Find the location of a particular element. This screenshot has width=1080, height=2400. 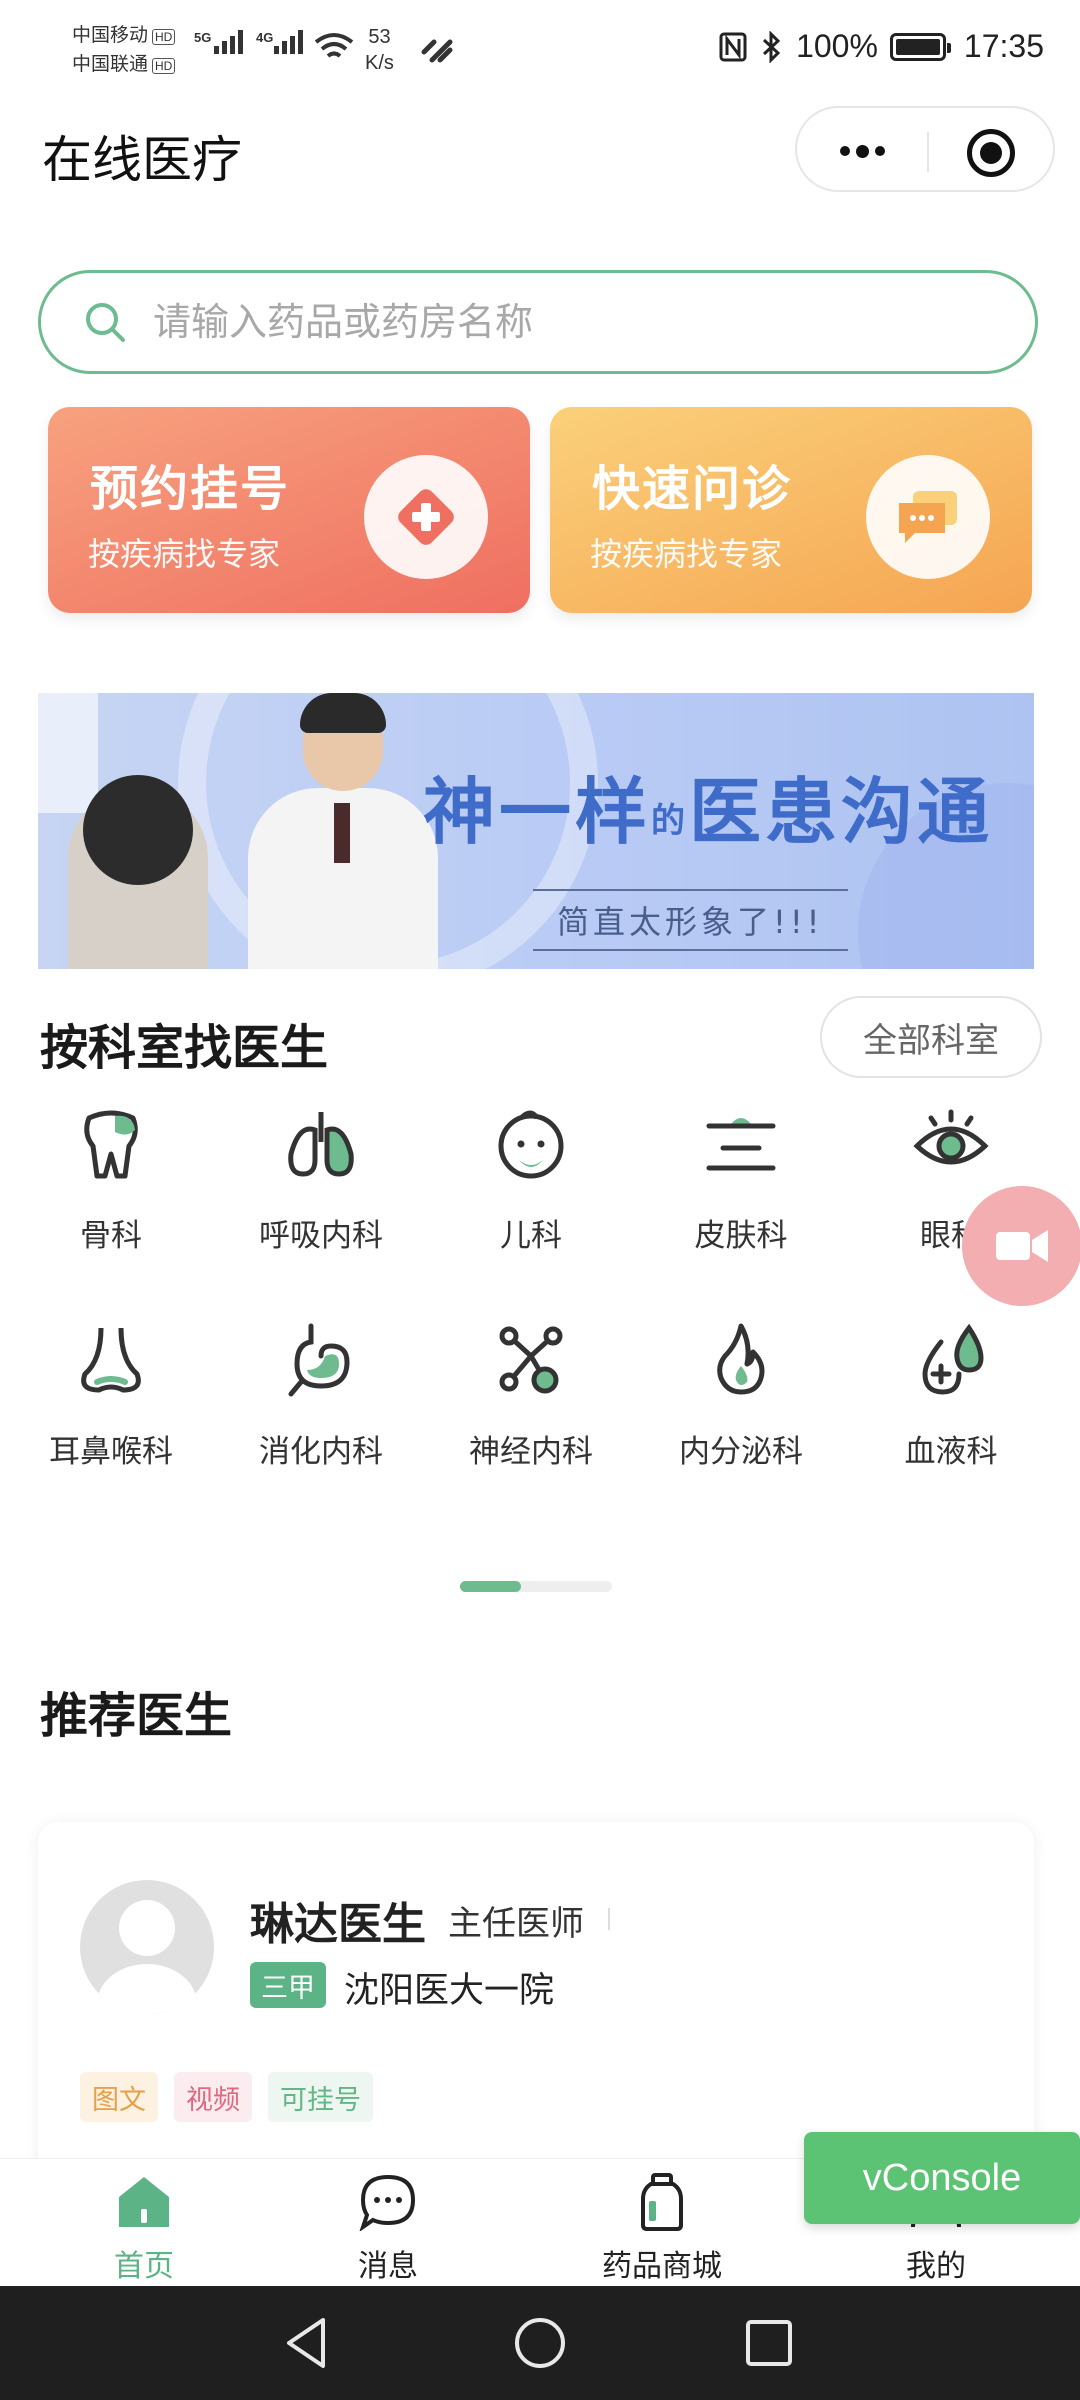

network-4g-label: 4G is located at coordinates (265, 37).